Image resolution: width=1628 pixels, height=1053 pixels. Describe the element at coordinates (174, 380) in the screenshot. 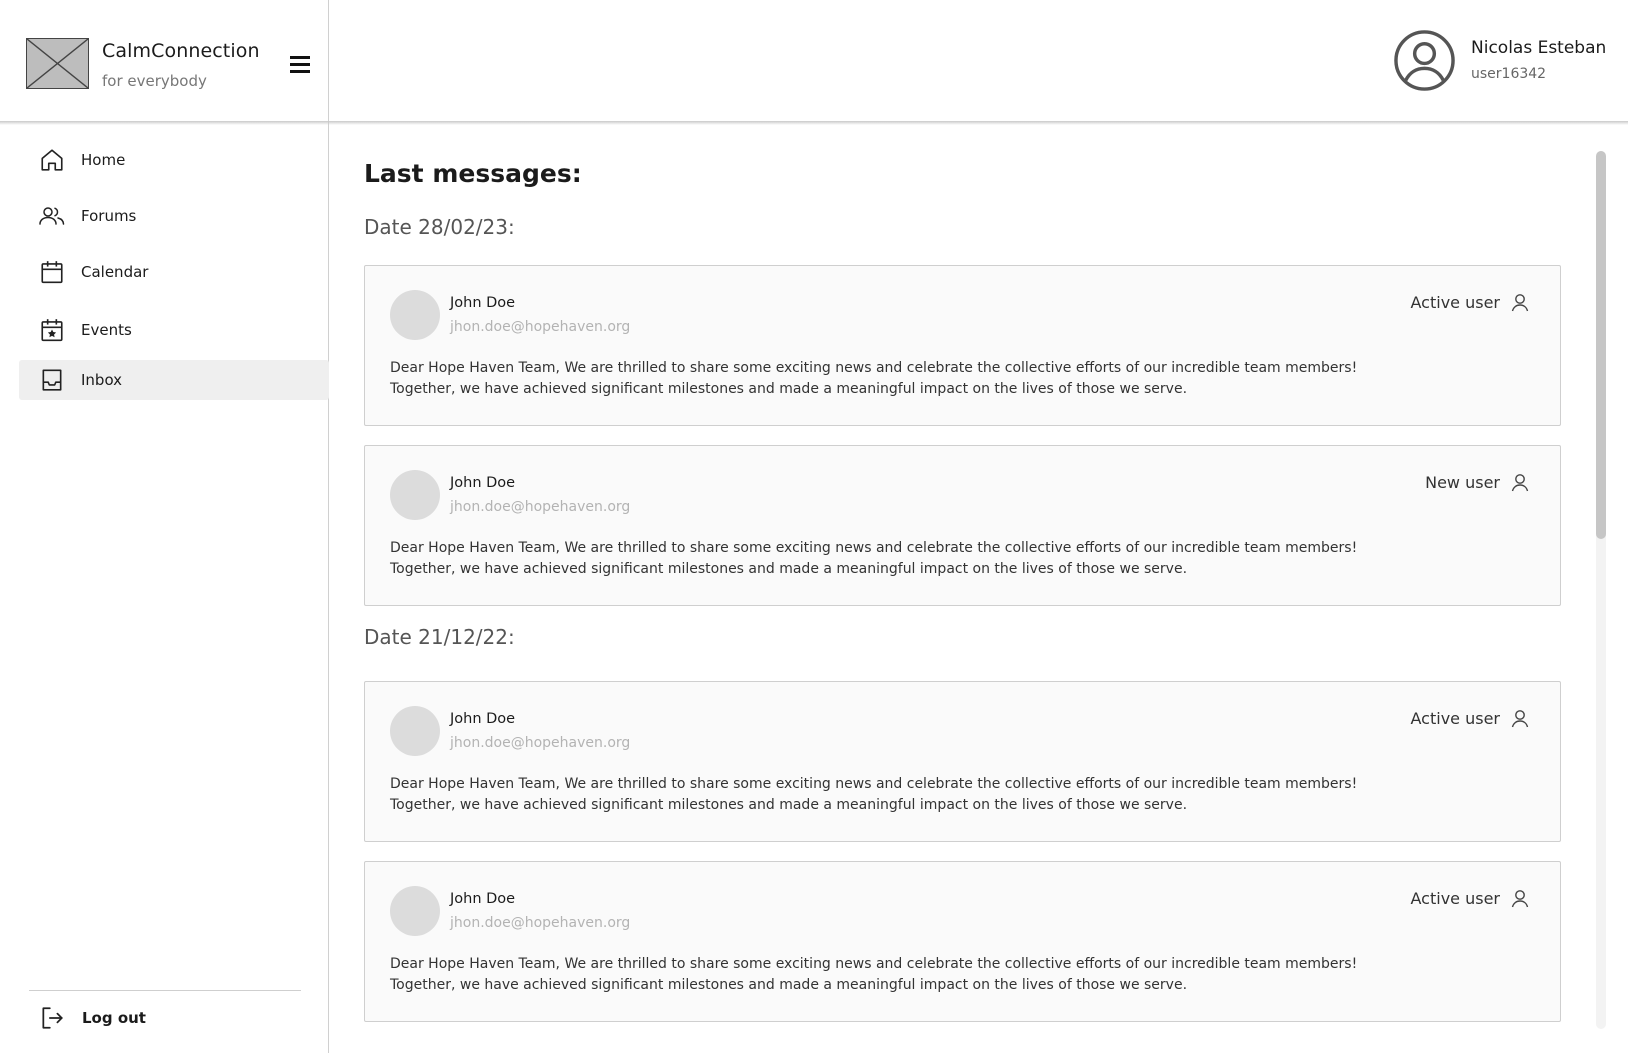

I see `sidebar-item-inbox: Inbox` at that location.